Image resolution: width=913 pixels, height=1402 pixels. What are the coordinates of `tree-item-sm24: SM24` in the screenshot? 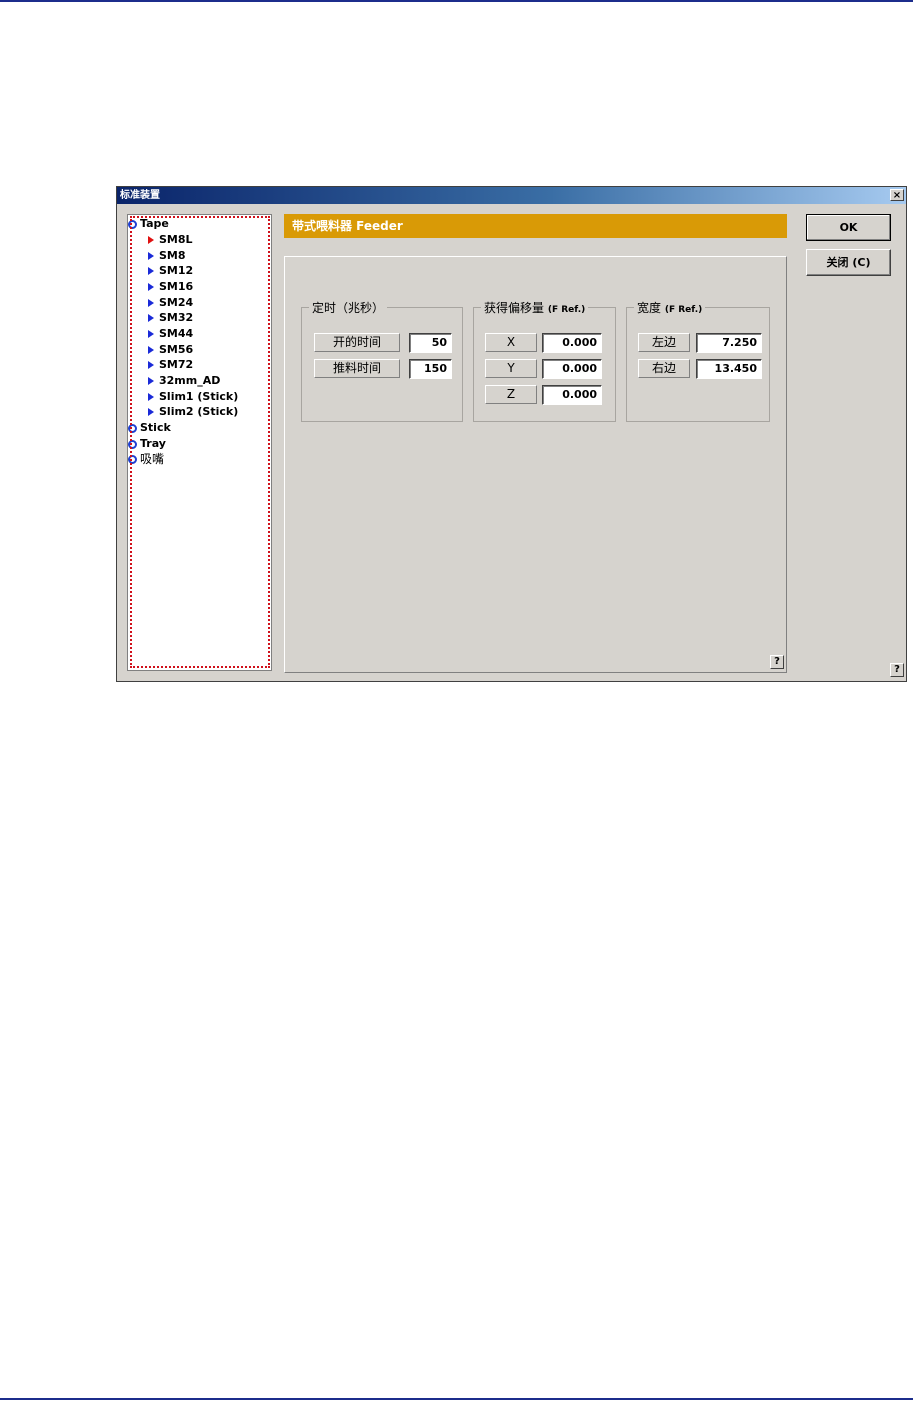 It's located at (170, 302).